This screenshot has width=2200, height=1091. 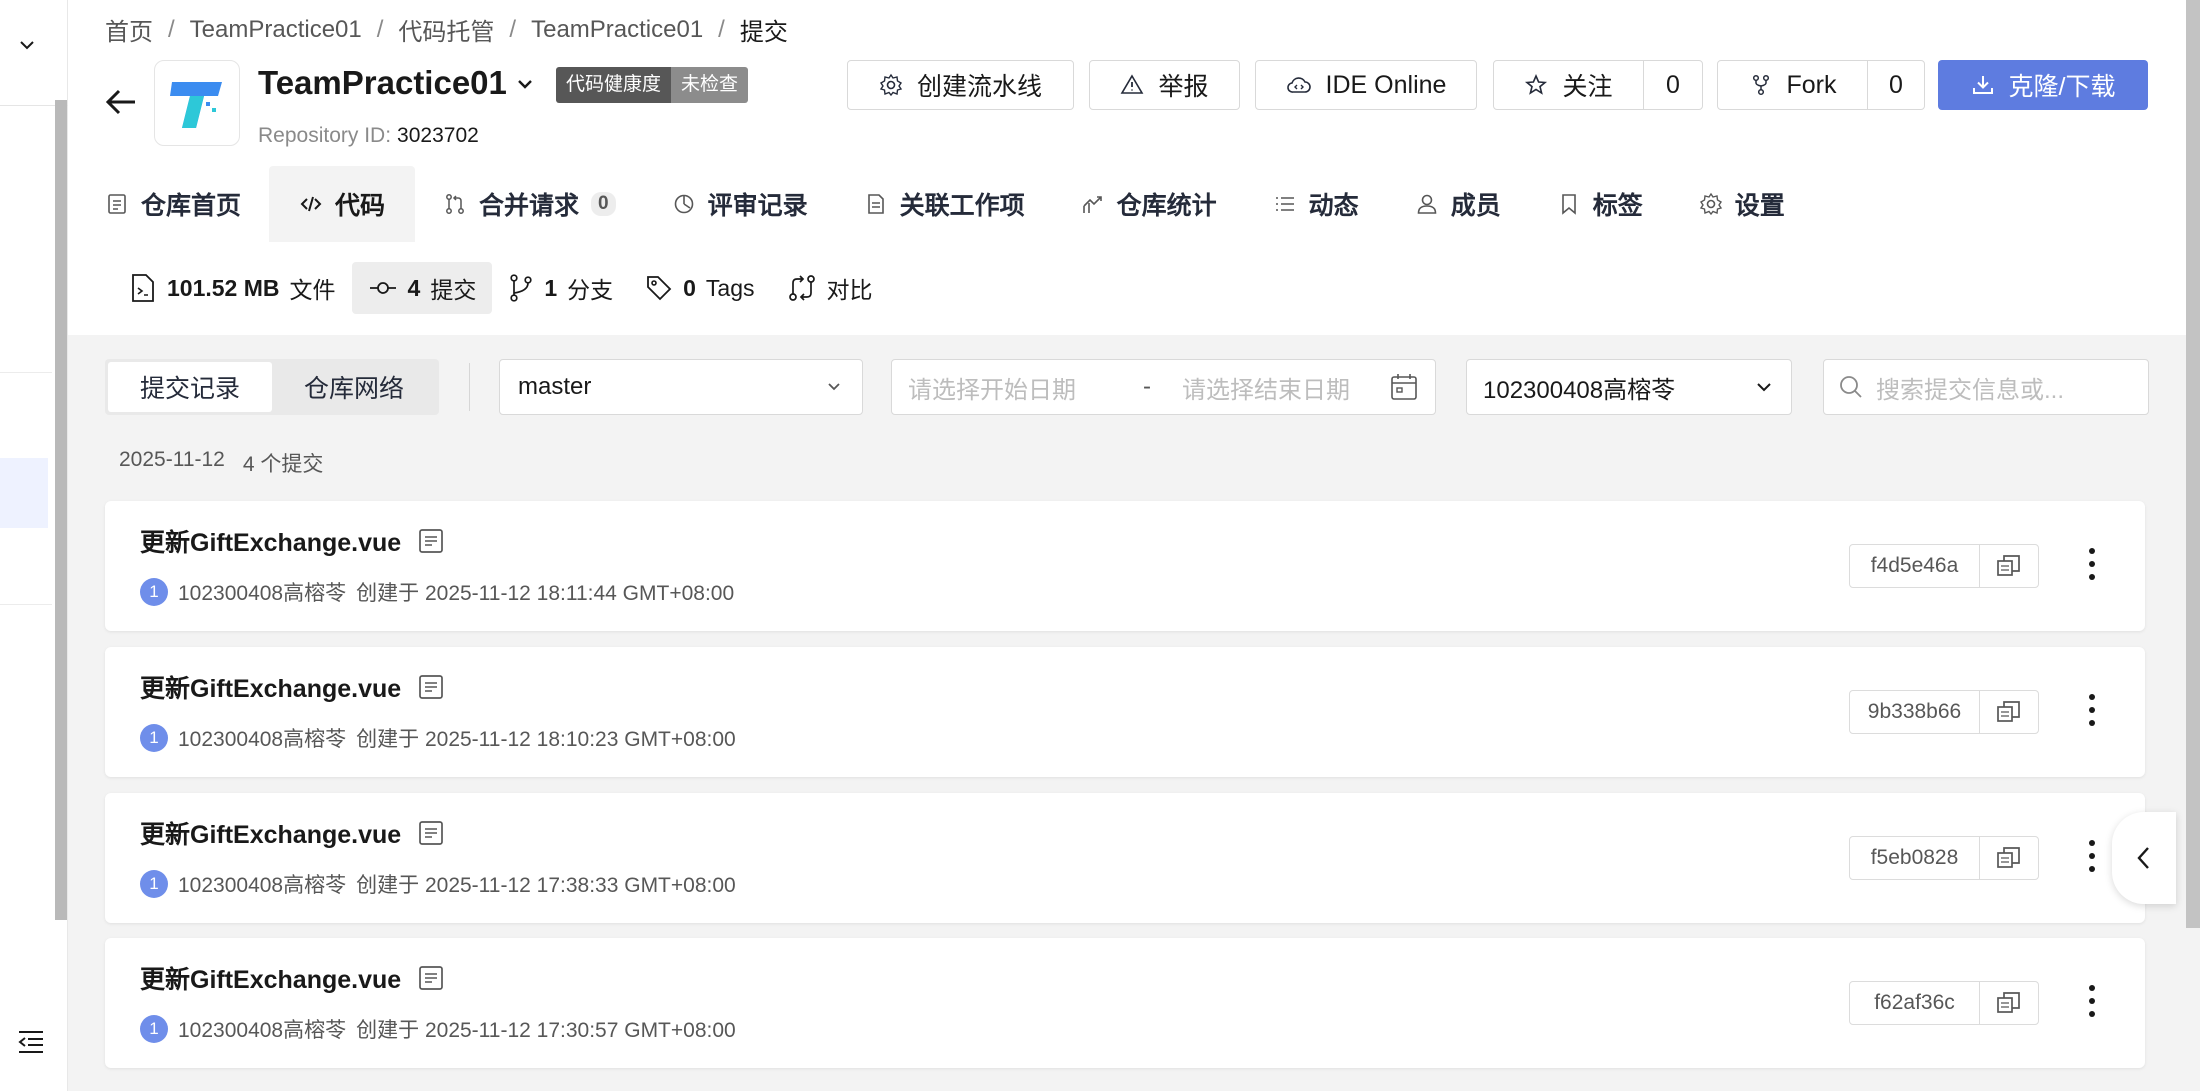 What do you see at coordinates (414, 287) in the screenshot?
I see `commits-count: 4` at bounding box center [414, 287].